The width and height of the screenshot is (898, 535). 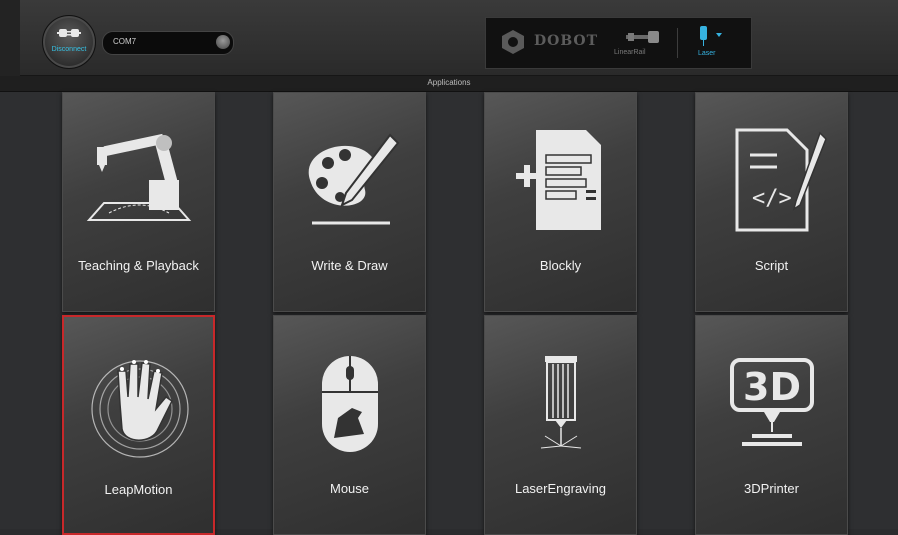 I want to click on applications-header: Applications, so click(x=449, y=84).